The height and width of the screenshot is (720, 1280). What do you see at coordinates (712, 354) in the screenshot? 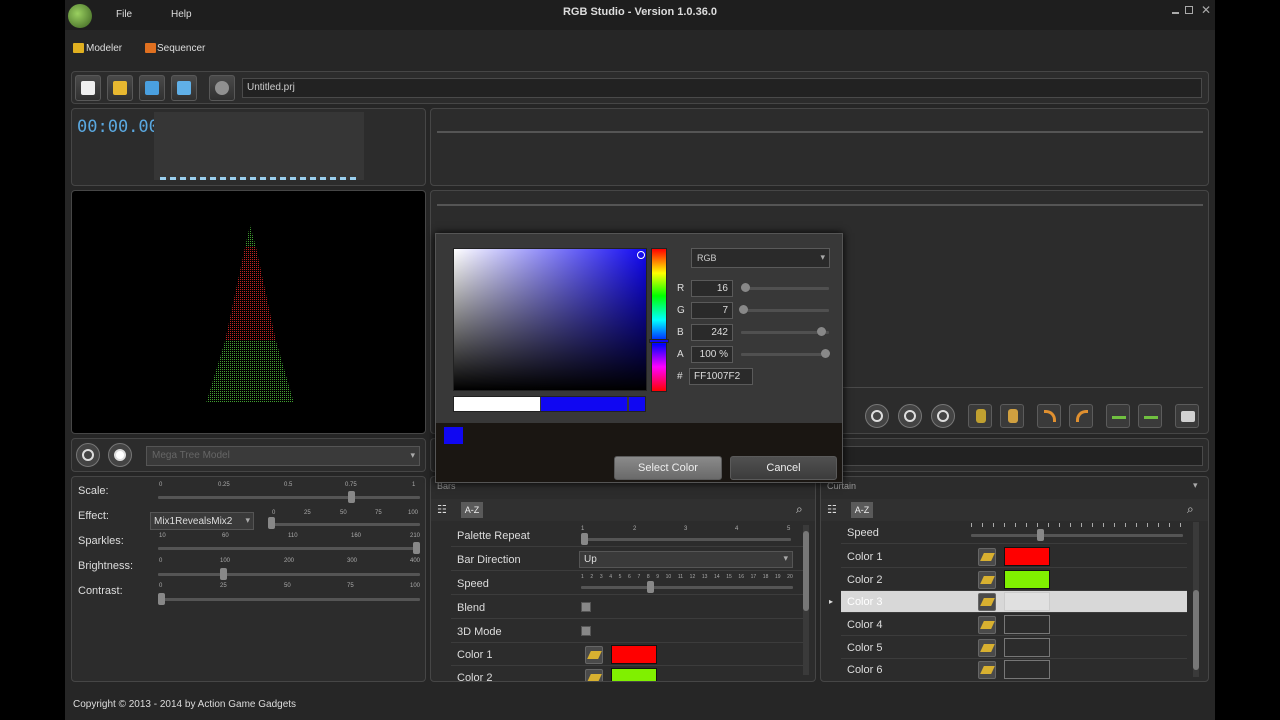
I see `alpha-input: 100 %` at bounding box center [712, 354].